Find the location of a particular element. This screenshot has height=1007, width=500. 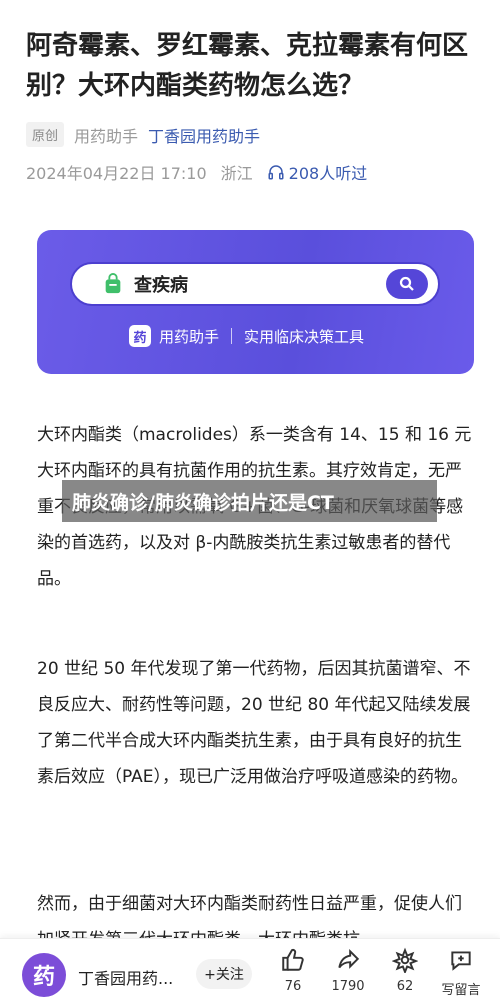

search-icon is located at coordinates (406, 283).